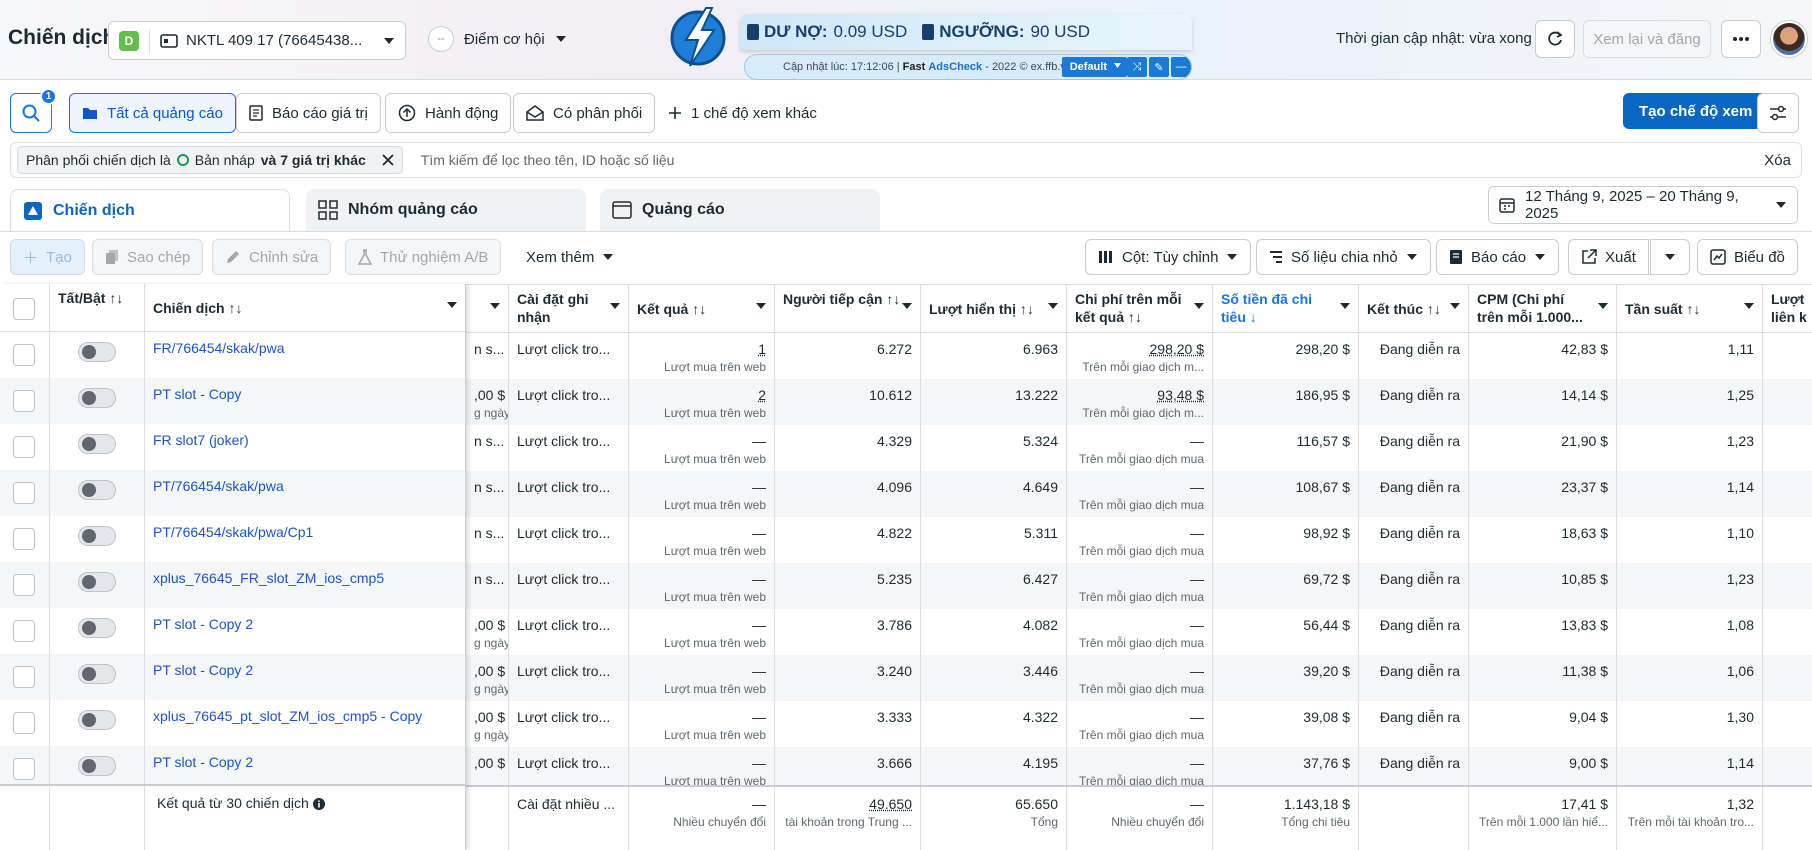 This screenshot has width=1812, height=850. What do you see at coordinates (1555, 39) in the screenshot?
I see `refresh-button` at bounding box center [1555, 39].